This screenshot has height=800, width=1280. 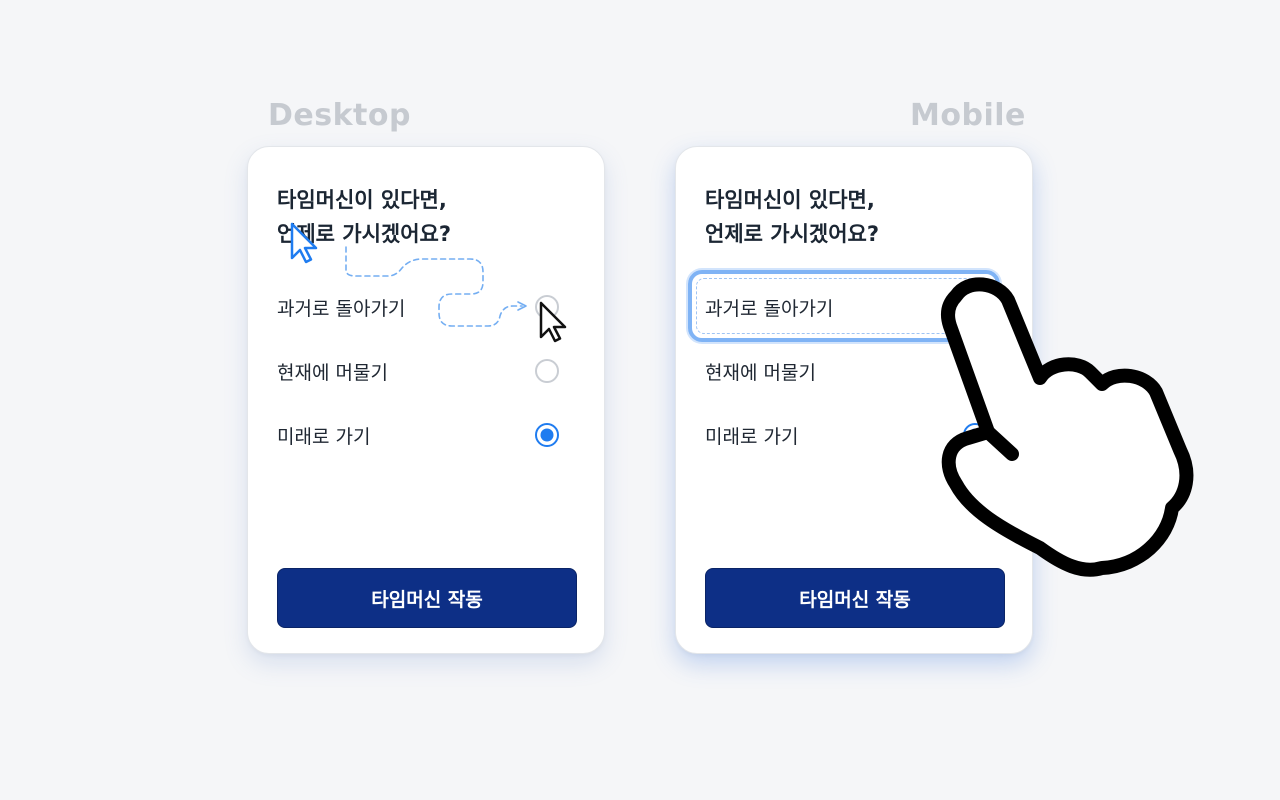 I want to click on mobile-question: 타임머신이 있다면, 언제로 가시겠어요?, so click(x=855, y=217).